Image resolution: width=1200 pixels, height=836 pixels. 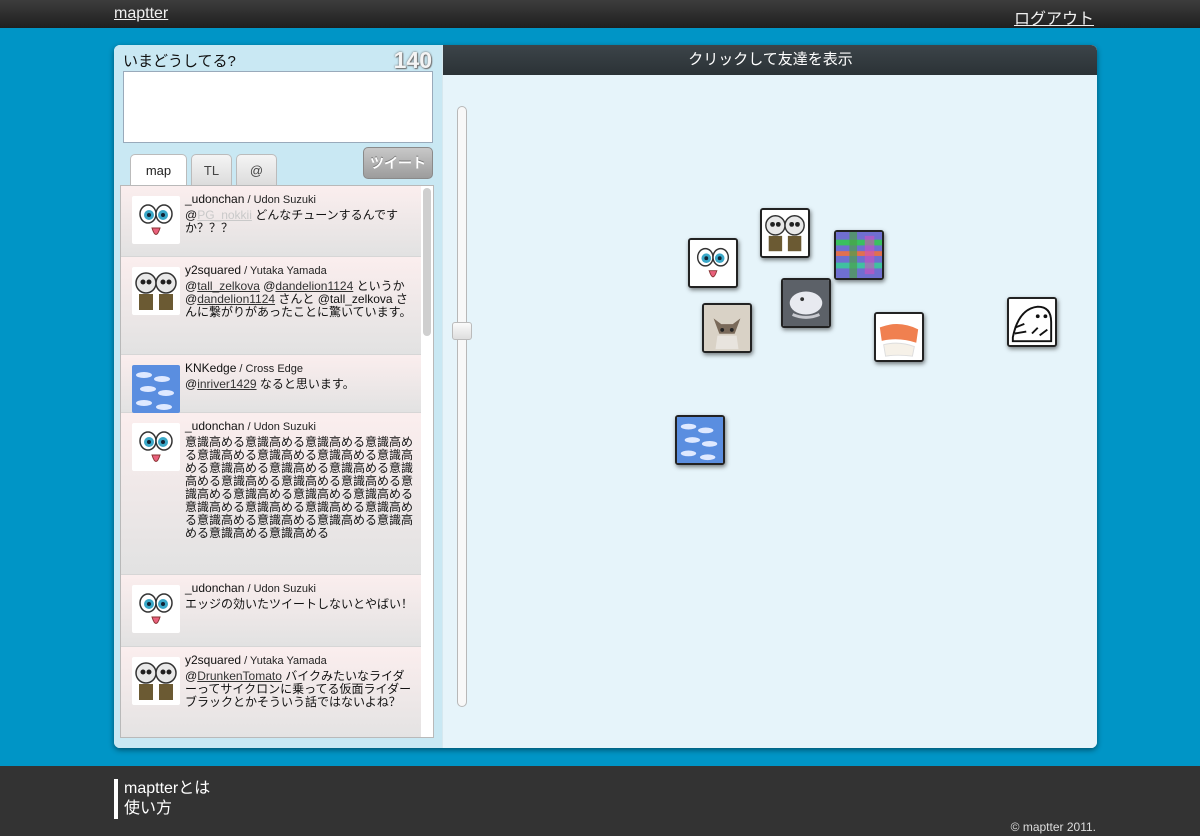 I want to click on footer: maptterとは 使い方 © maptter 2011., so click(x=600, y=801).